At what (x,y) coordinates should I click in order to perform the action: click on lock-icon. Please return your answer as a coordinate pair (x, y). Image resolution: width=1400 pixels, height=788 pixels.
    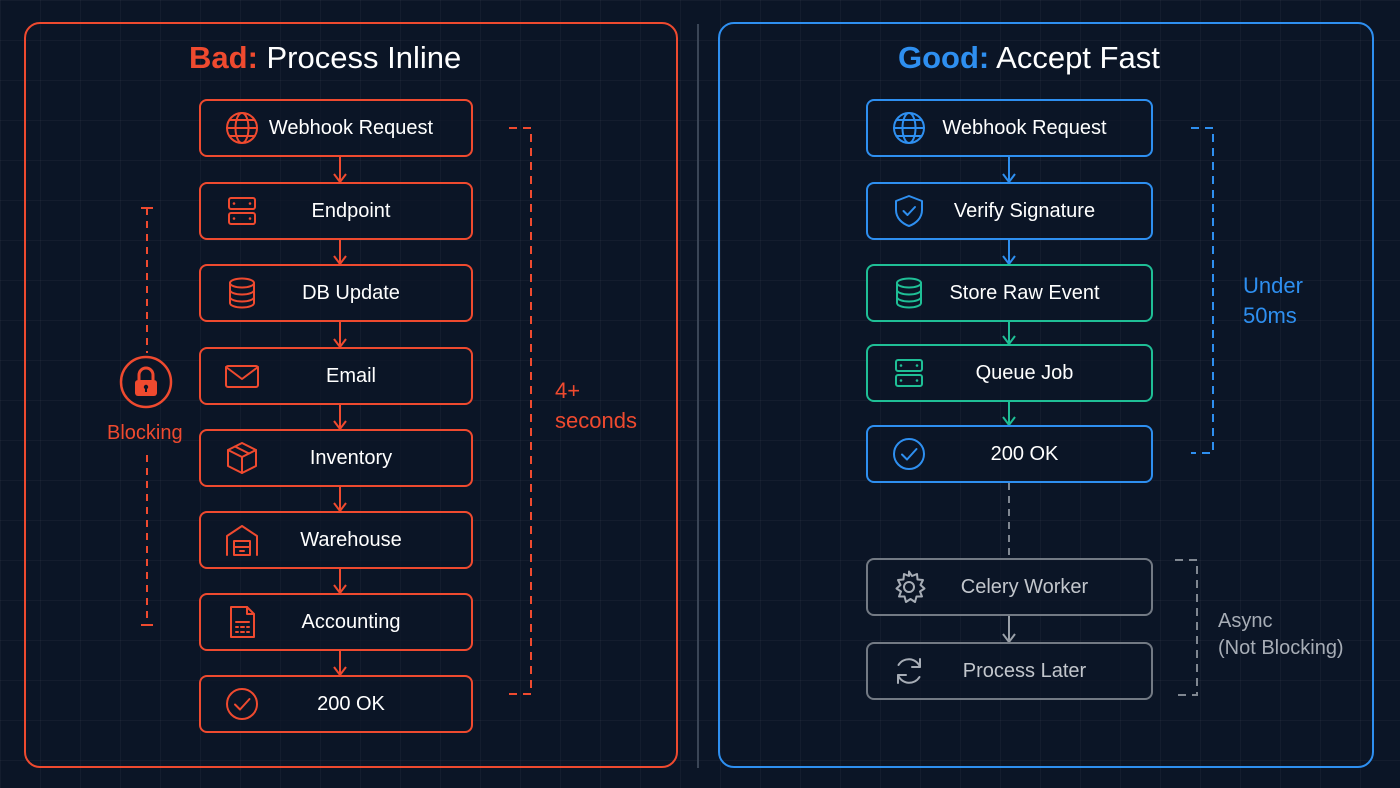
    Looking at the image, I should click on (146, 382).